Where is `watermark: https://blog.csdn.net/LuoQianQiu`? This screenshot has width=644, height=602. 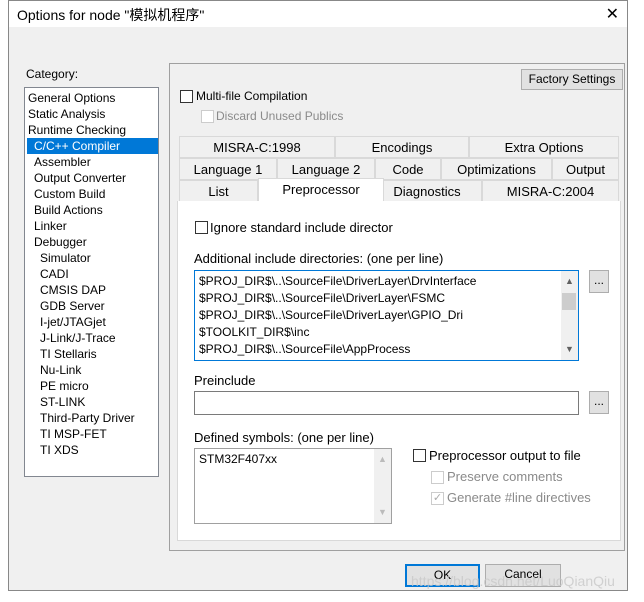 watermark: https://blog.csdn.net/LuoQianQiu is located at coordinates (513, 581).